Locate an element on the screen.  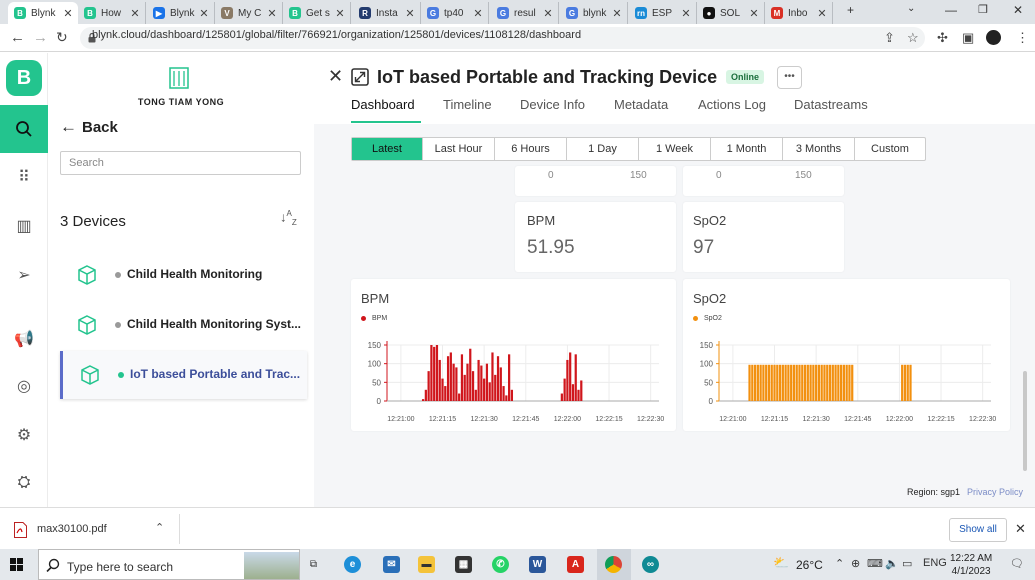
profile-avatar is located at coordinates (993, 37).